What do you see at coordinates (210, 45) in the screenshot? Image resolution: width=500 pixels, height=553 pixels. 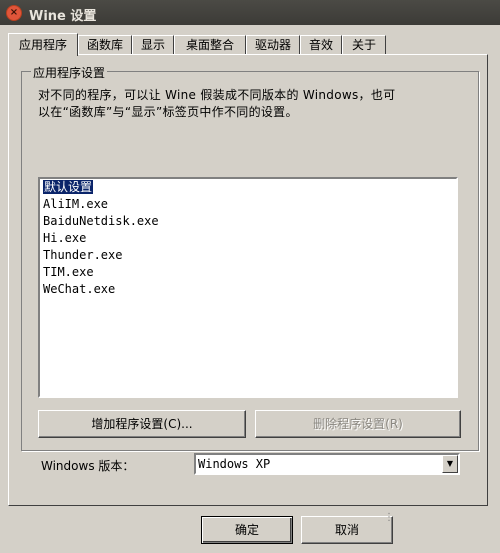 I see `tab-desktop-integration: 桌面整合` at bounding box center [210, 45].